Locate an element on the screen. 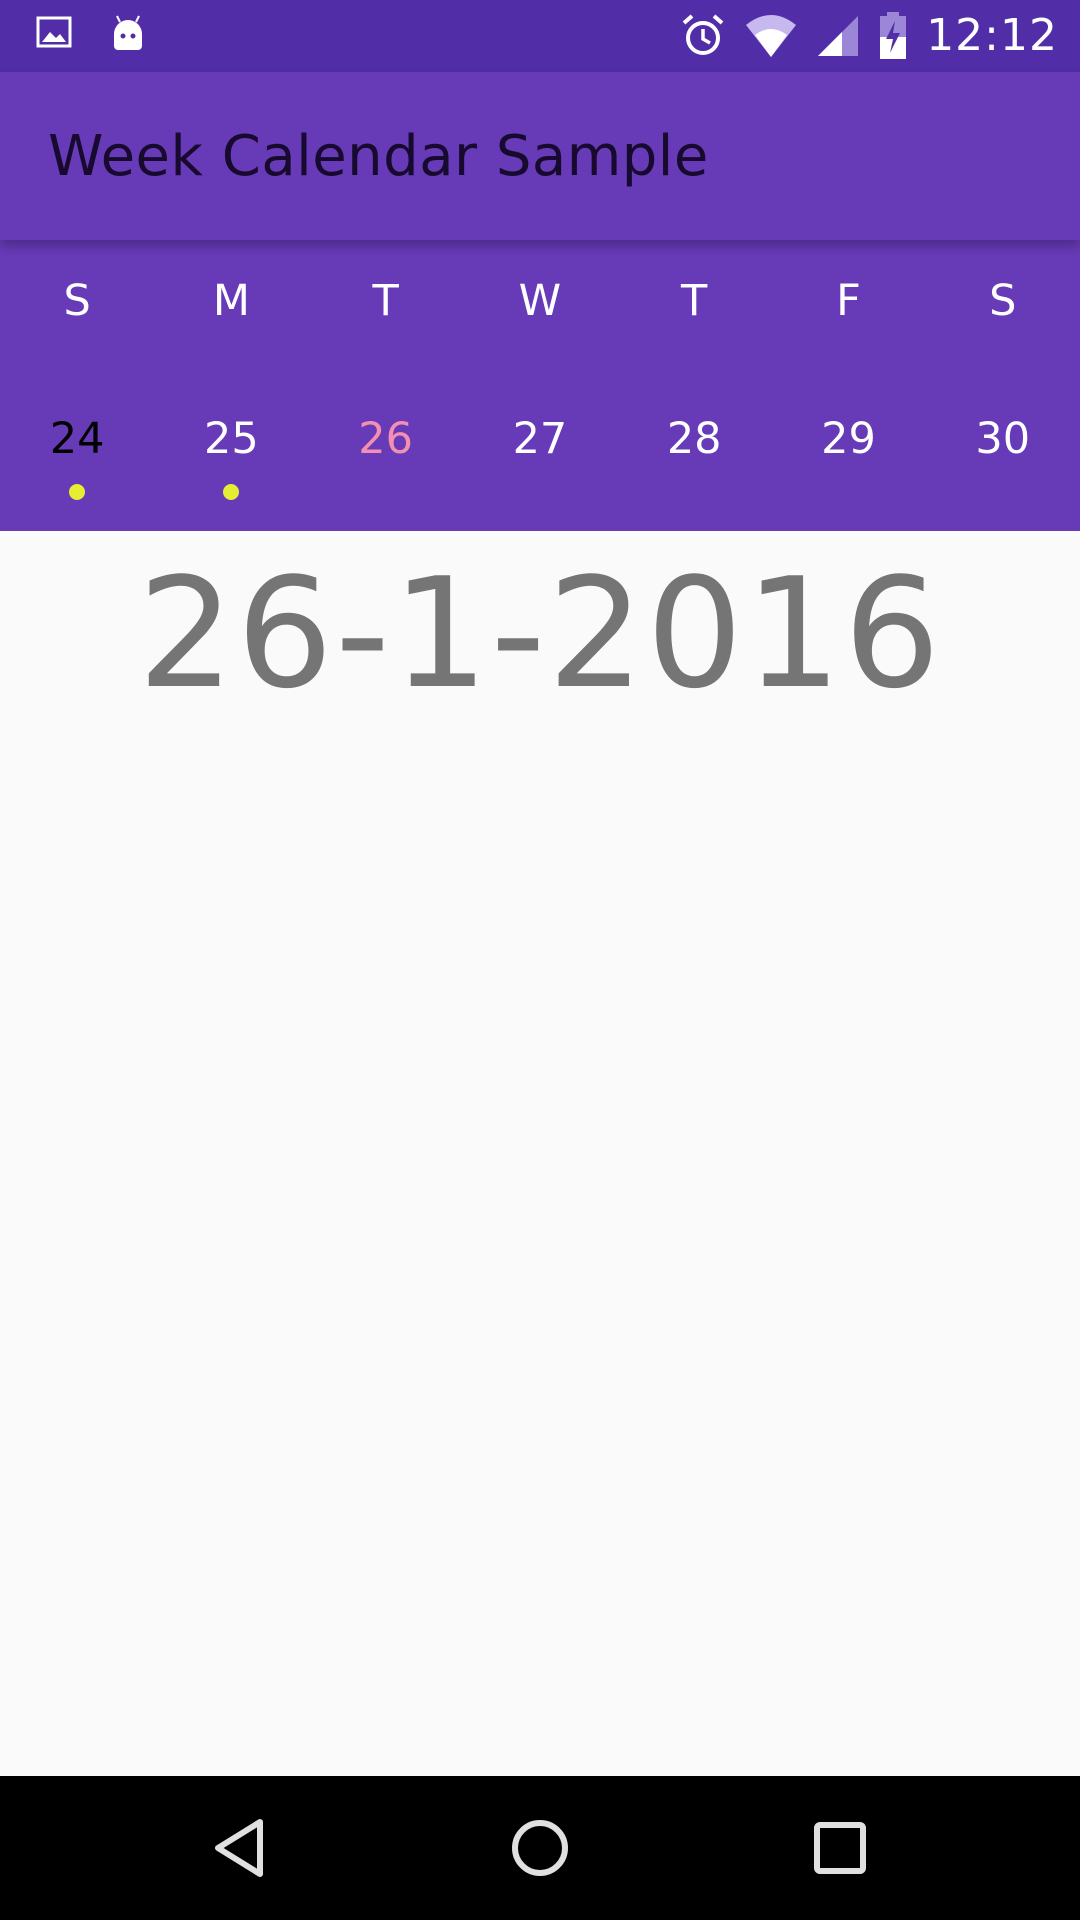 Image resolution: width=1080 pixels, height=1920 pixels. status-clock: 12:12 is located at coordinates (992, 35).